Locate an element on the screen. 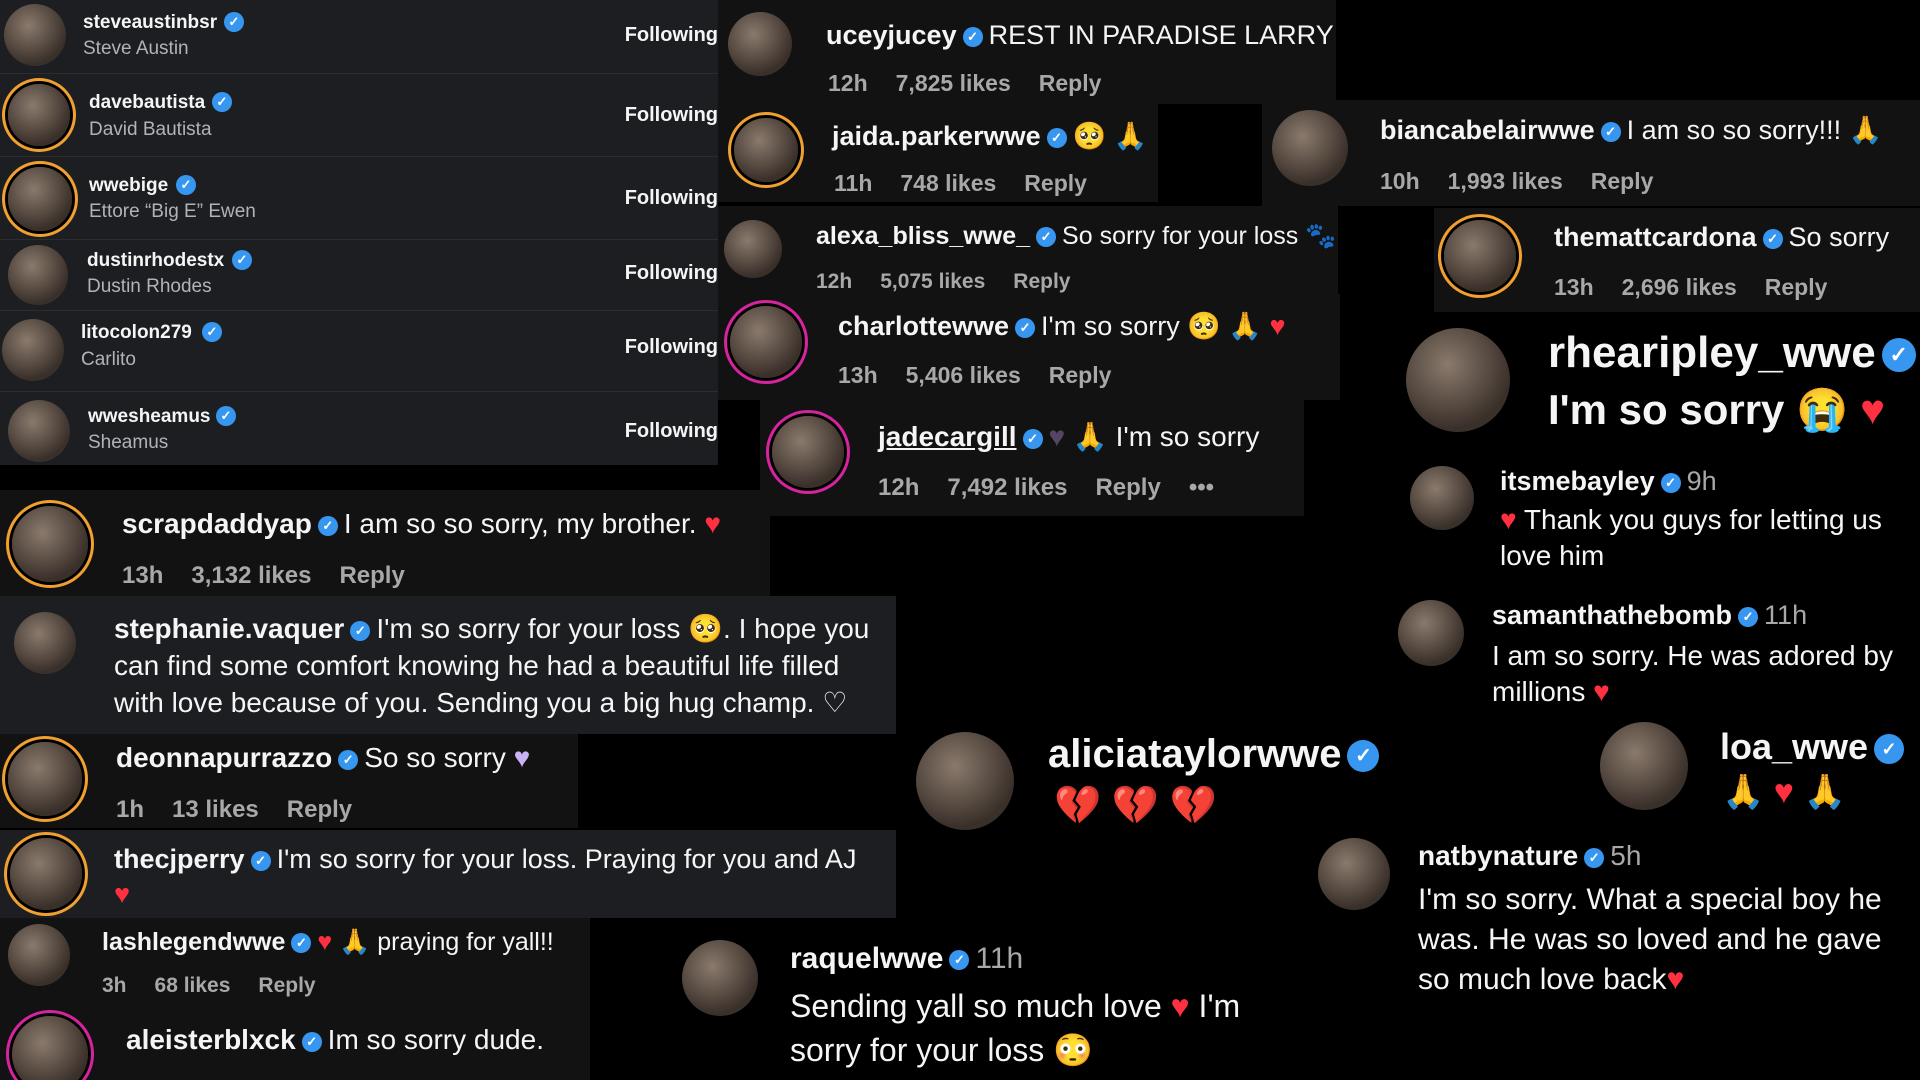 This screenshot has height=1080, width=1920. pleading-face-icon: 🥺 is located at coordinates (1204, 326).